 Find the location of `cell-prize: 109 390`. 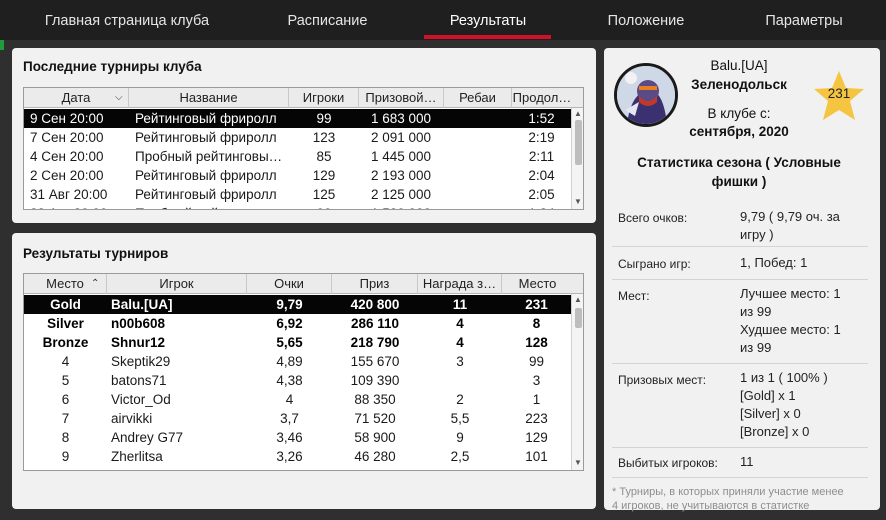

cell-prize: 109 390 is located at coordinates (375, 380).